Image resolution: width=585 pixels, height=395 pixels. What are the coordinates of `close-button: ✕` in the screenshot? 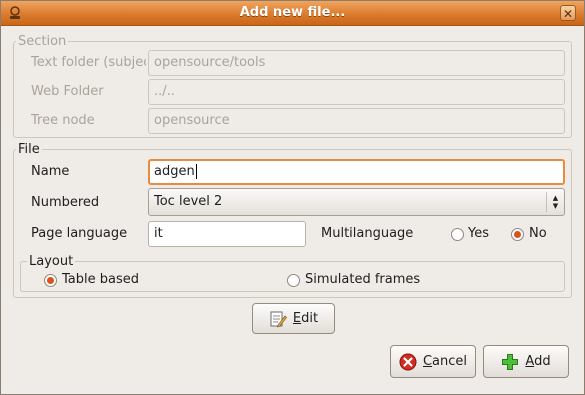 It's located at (568, 13).